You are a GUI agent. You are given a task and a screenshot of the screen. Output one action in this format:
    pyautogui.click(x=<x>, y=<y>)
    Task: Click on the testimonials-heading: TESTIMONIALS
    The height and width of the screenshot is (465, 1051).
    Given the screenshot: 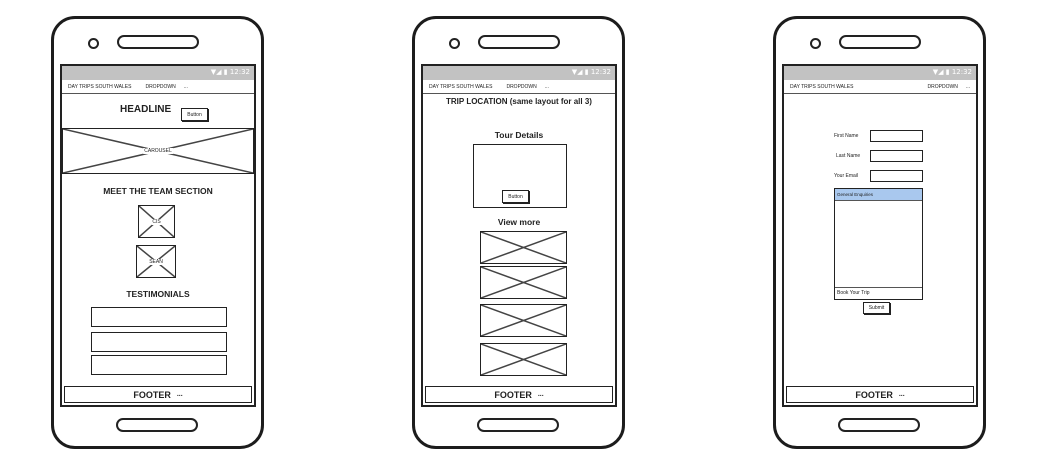 What is the action you would take?
    pyautogui.click(x=158, y=294)
    